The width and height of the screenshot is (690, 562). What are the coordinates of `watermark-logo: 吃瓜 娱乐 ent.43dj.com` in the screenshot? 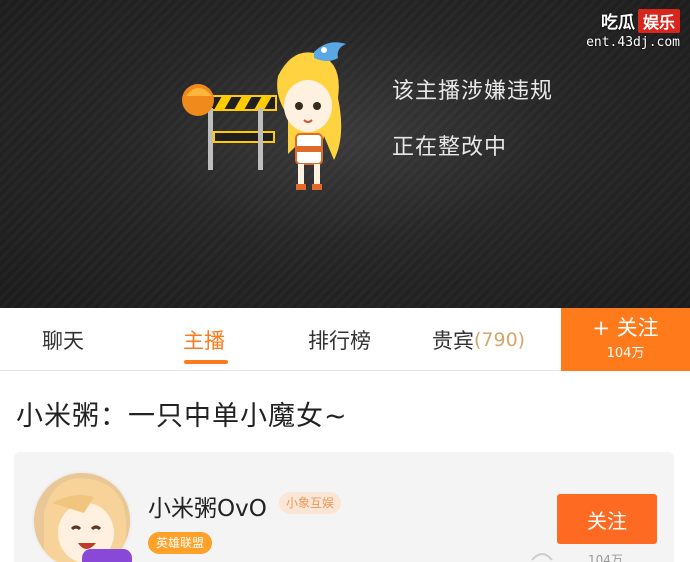 It's located at (625, 30).